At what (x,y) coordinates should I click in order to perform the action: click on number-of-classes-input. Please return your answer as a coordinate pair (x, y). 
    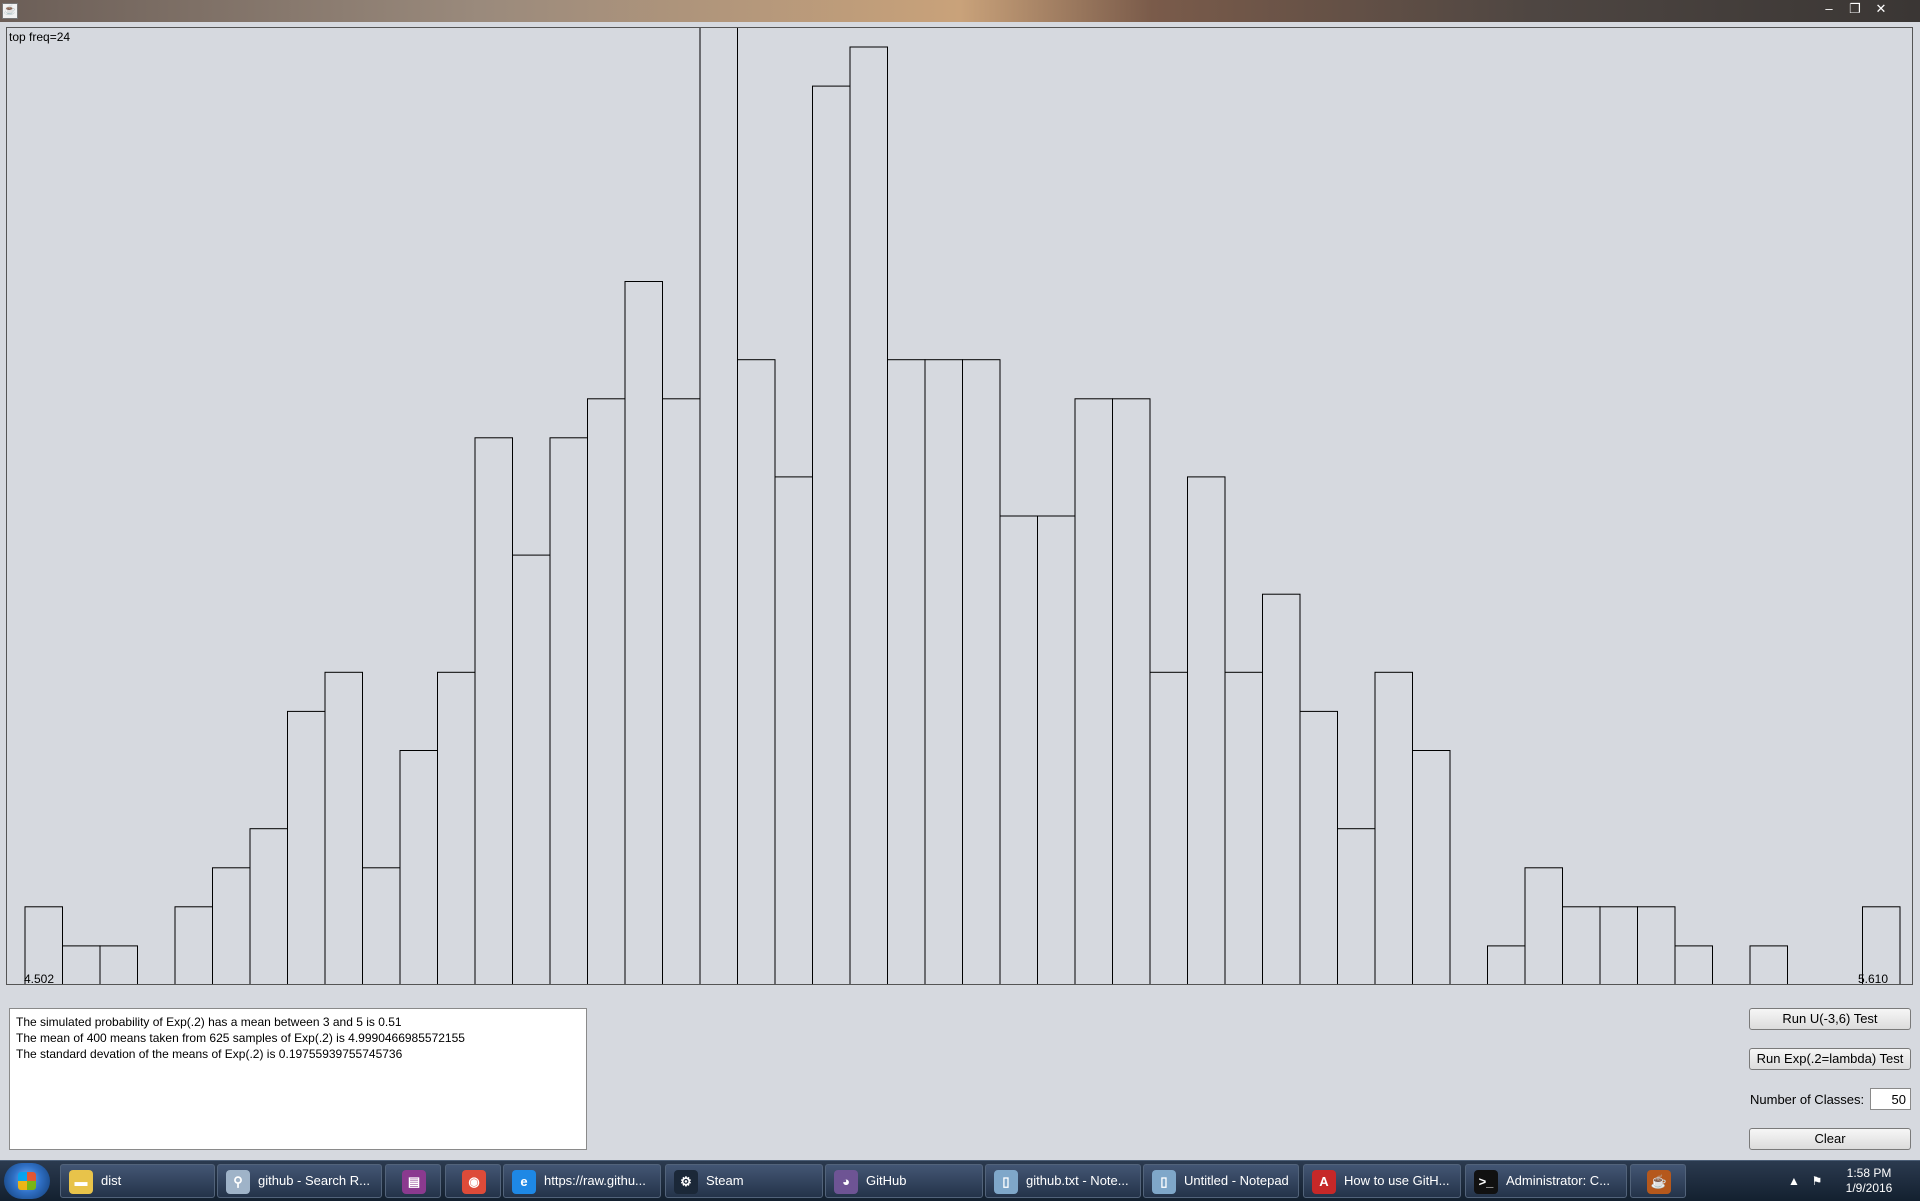
    Looking at the image, I should click on (1890, 1099).